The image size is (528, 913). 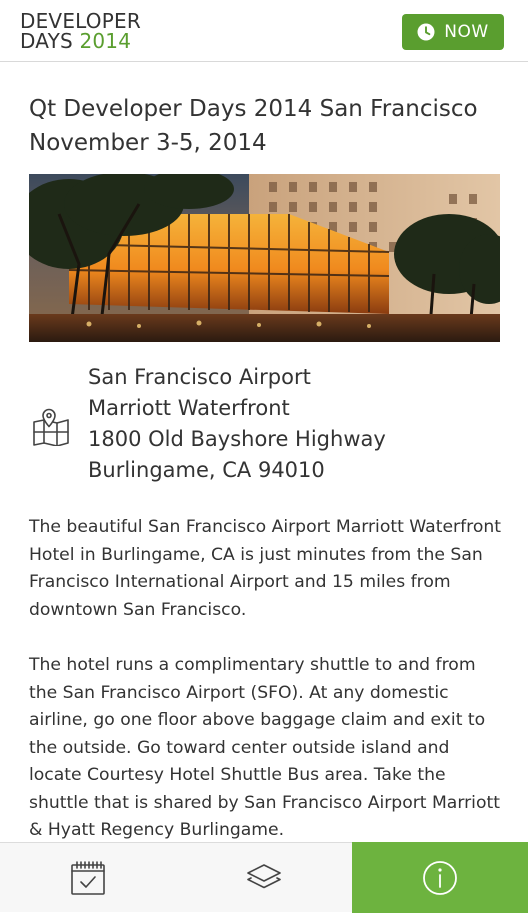 I want to click on info-icon, so click(x=440, y=877).